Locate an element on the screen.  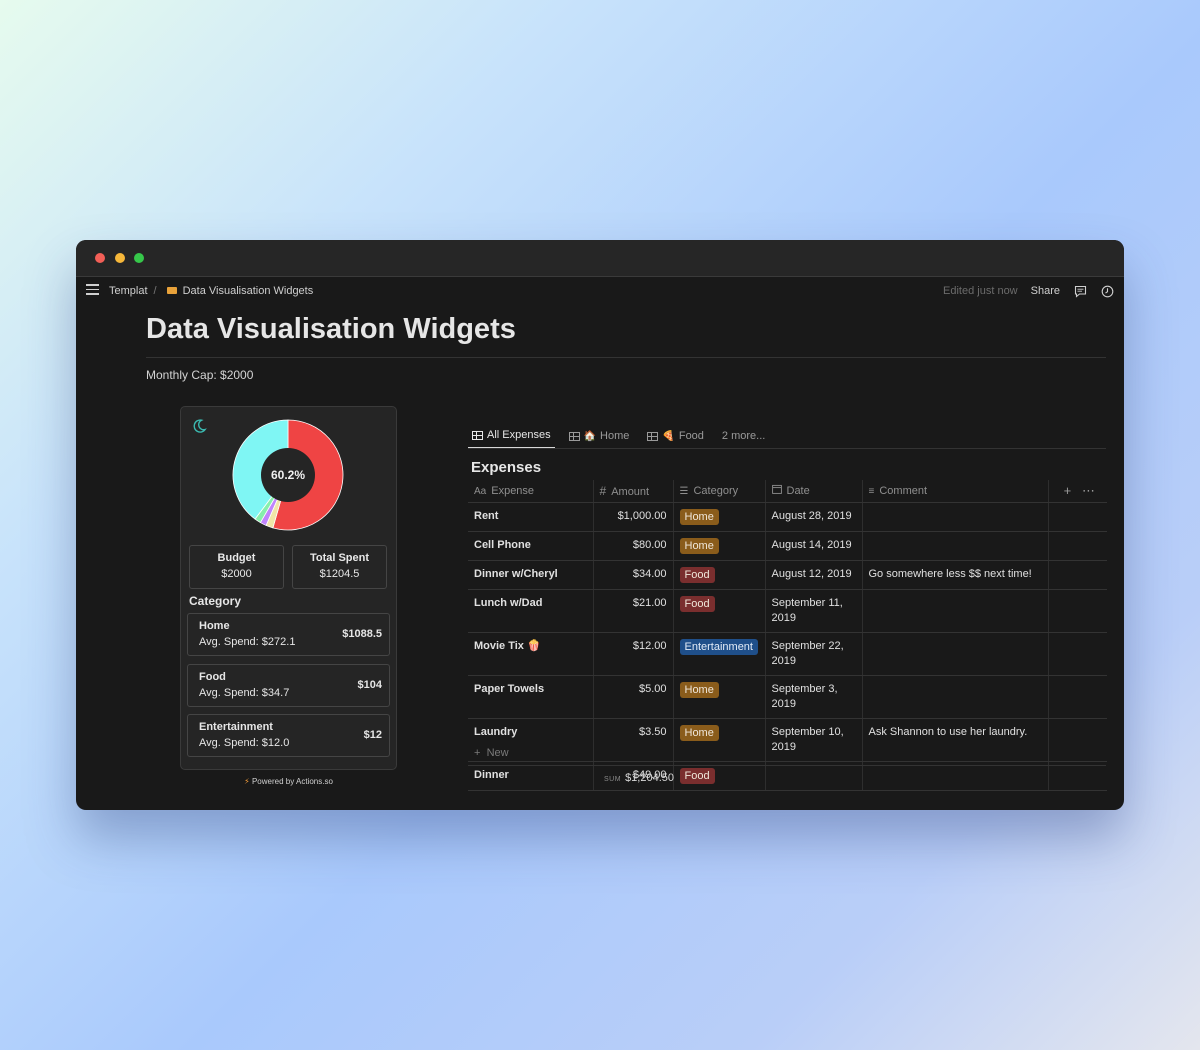
cell-date: August 28, 2019 is located at coordinates (813, 517).